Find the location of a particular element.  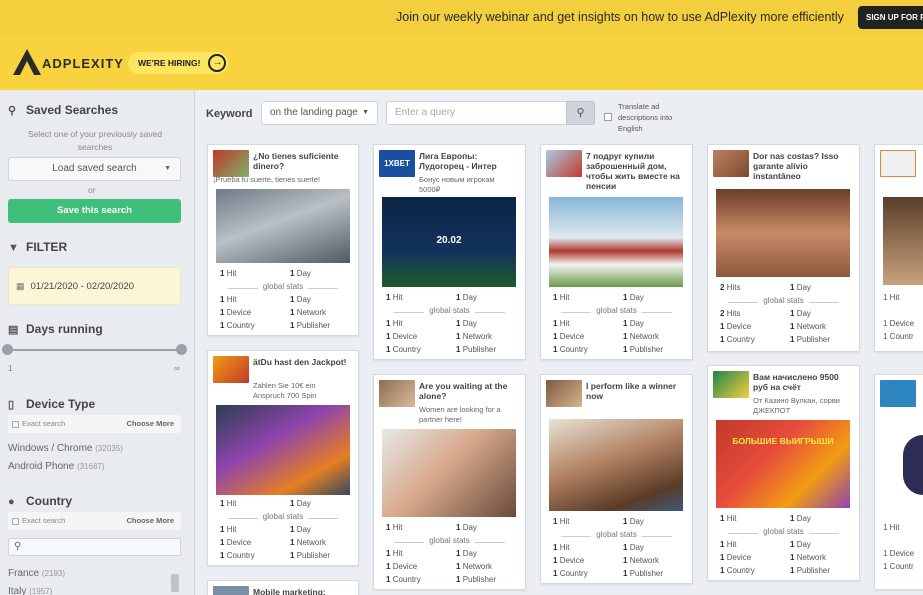

load-saved-search-select: Load saved search ▼ is located at coordinates (94, 169).